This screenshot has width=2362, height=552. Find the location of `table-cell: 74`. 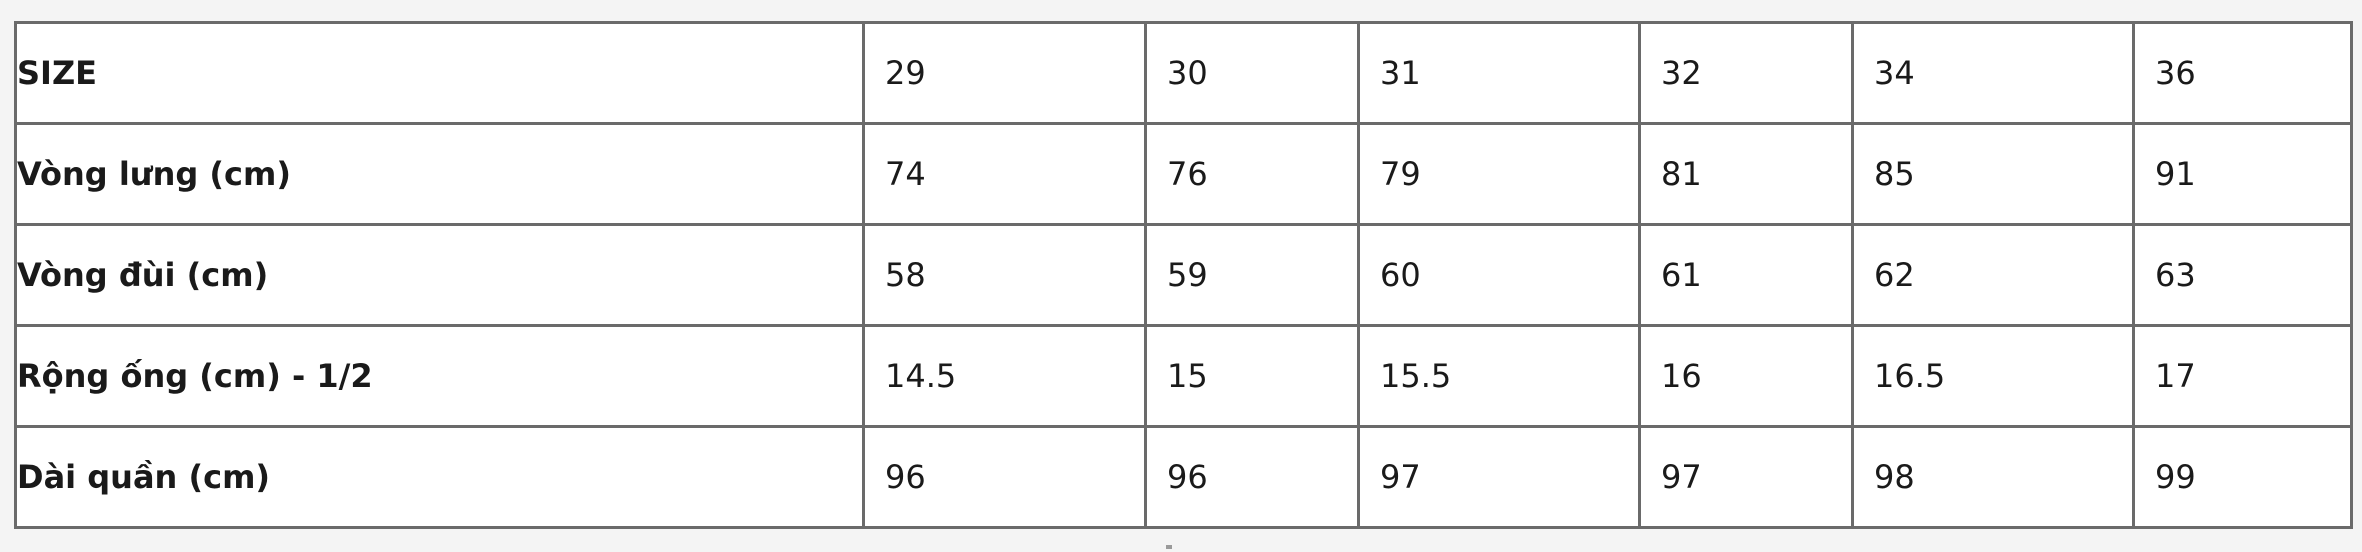

table-cell: 74 is located at coordinates (1004, 174).